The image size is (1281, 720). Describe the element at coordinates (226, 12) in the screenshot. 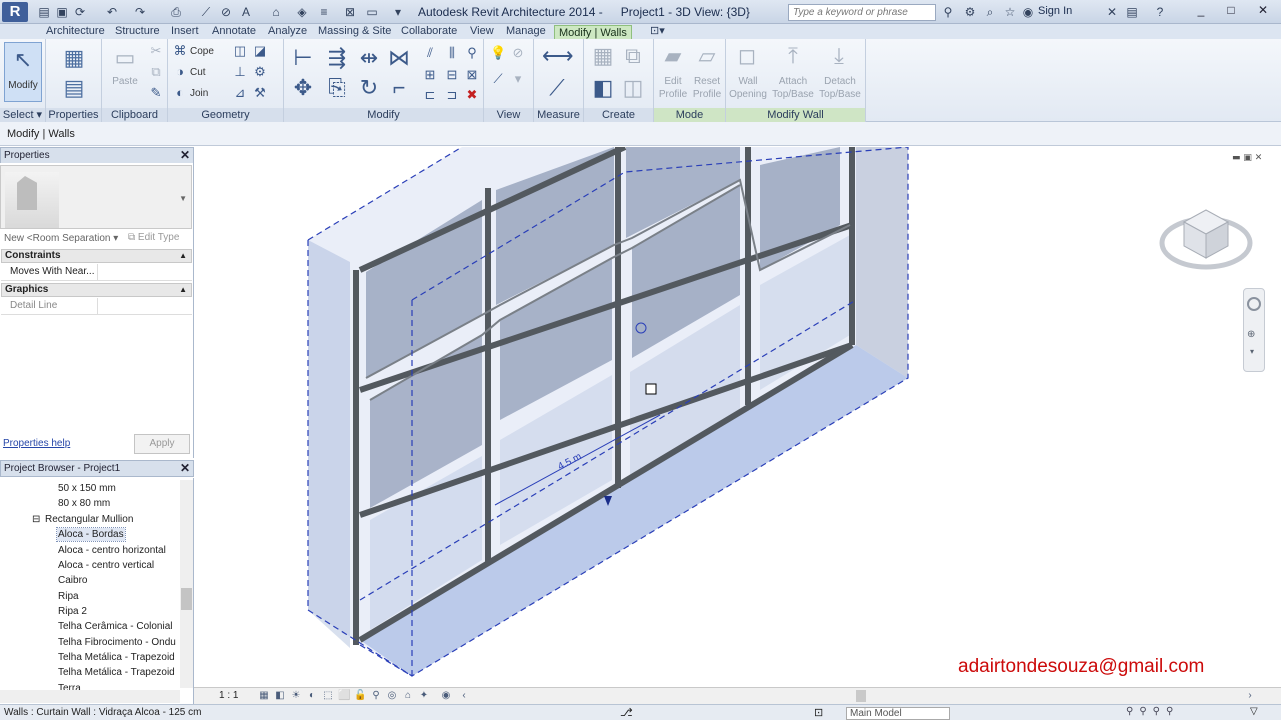

I see `tag-icon: ⊘` at that location.